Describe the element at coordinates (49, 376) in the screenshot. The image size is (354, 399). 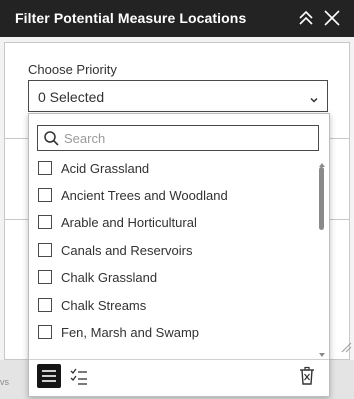
I see `list-icon` at that location.